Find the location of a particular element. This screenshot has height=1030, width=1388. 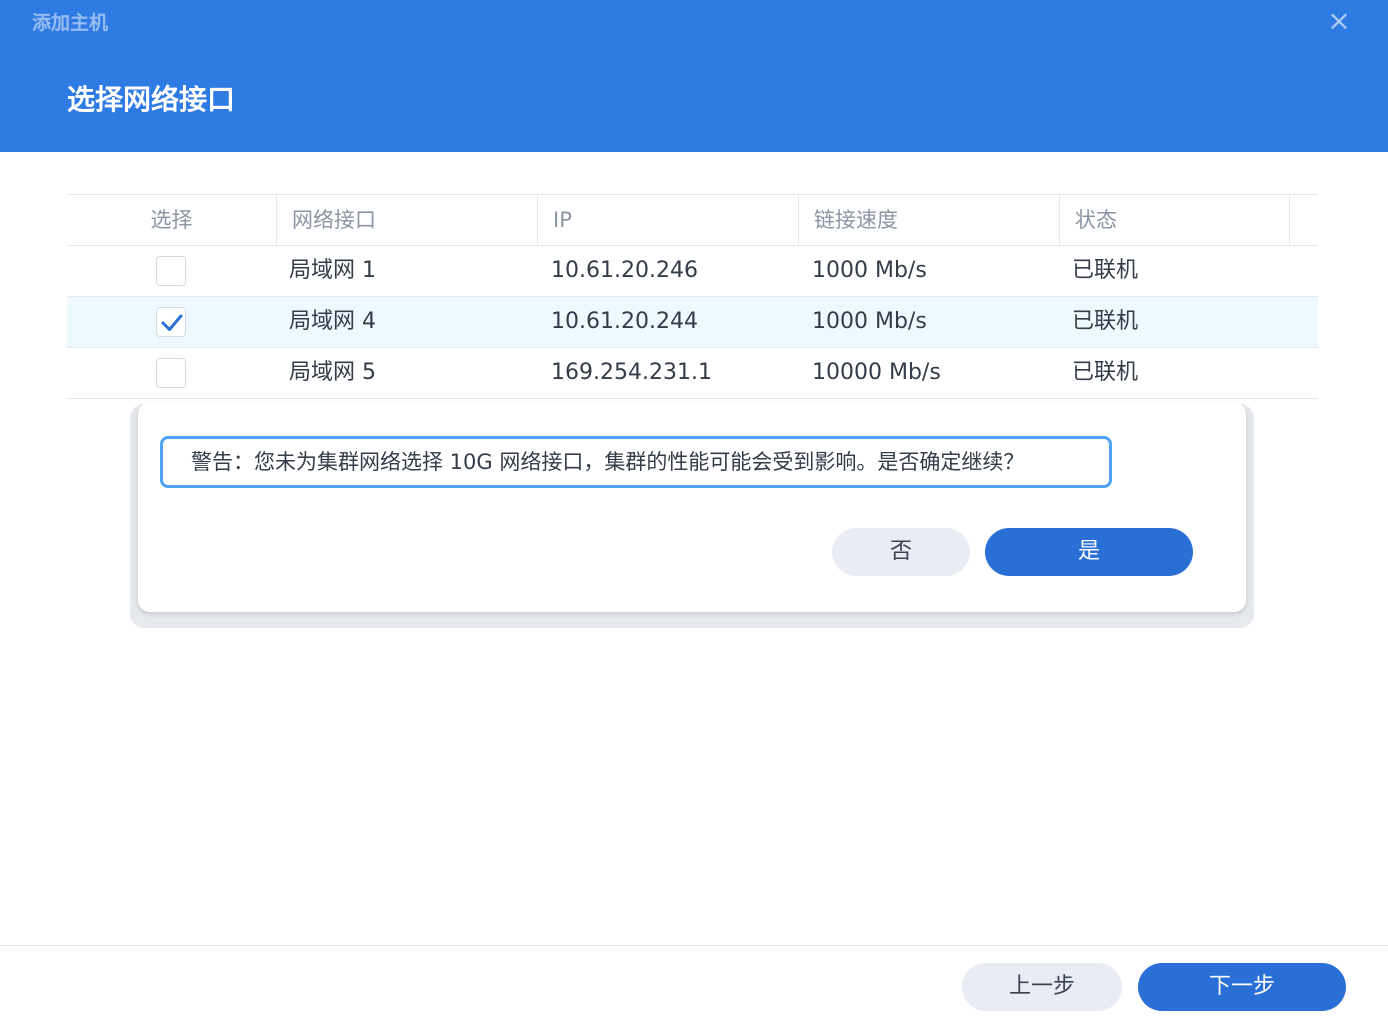

next-step-button: 下一步 is located at coordinates (1242, 987).